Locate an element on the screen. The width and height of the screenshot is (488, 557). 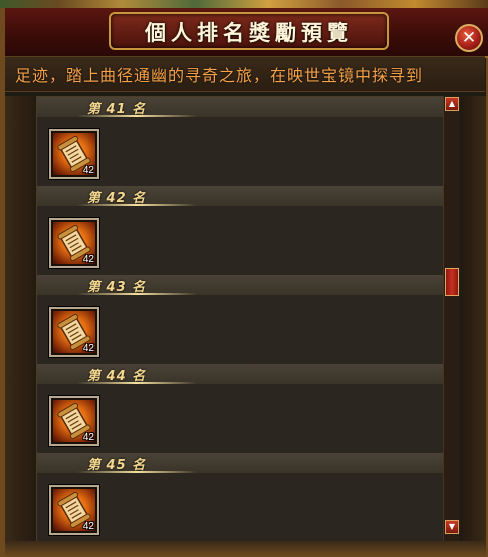
frame-bottom-border is located at coordinates (245, 549).